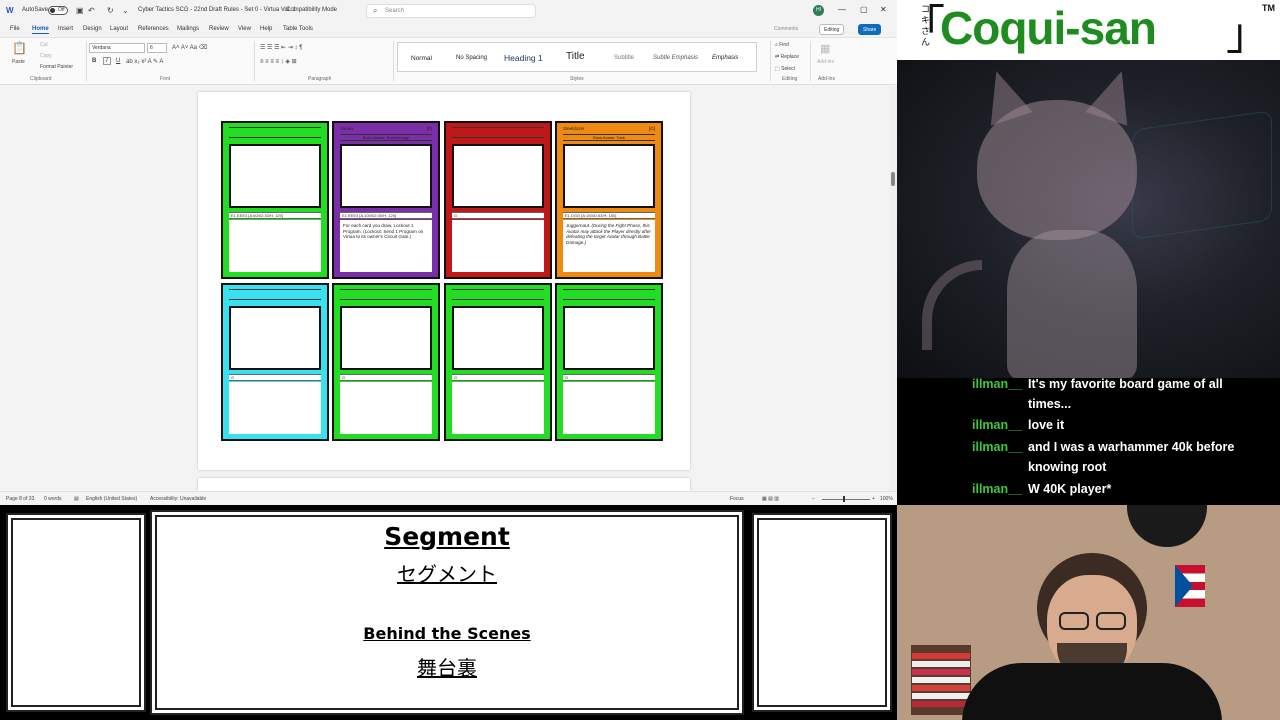 This screenshot has height=720, width=1280. Describe the element at coordinates (157, 48) in the screenshot. I see `font-size-box: 6` at that location.